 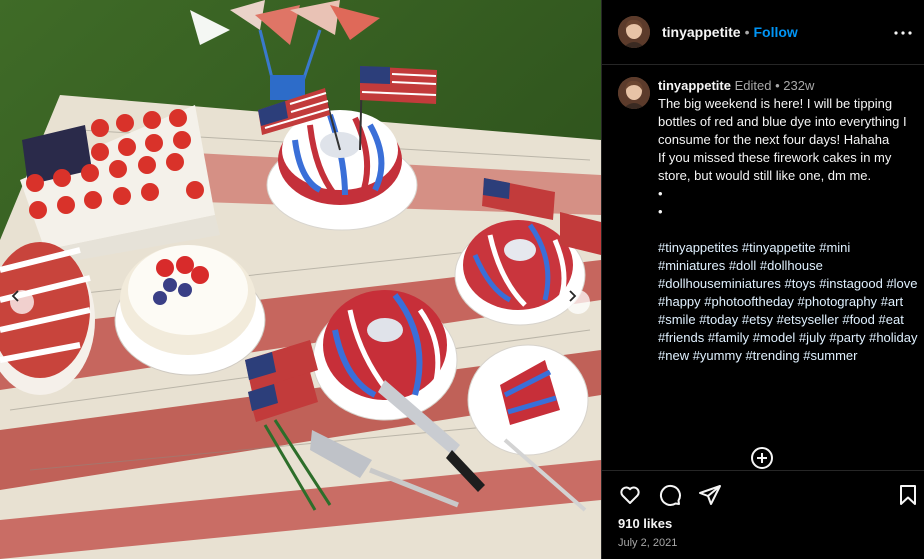 I want to click on hashtag-link: #smile, so click(x=677, y=319).